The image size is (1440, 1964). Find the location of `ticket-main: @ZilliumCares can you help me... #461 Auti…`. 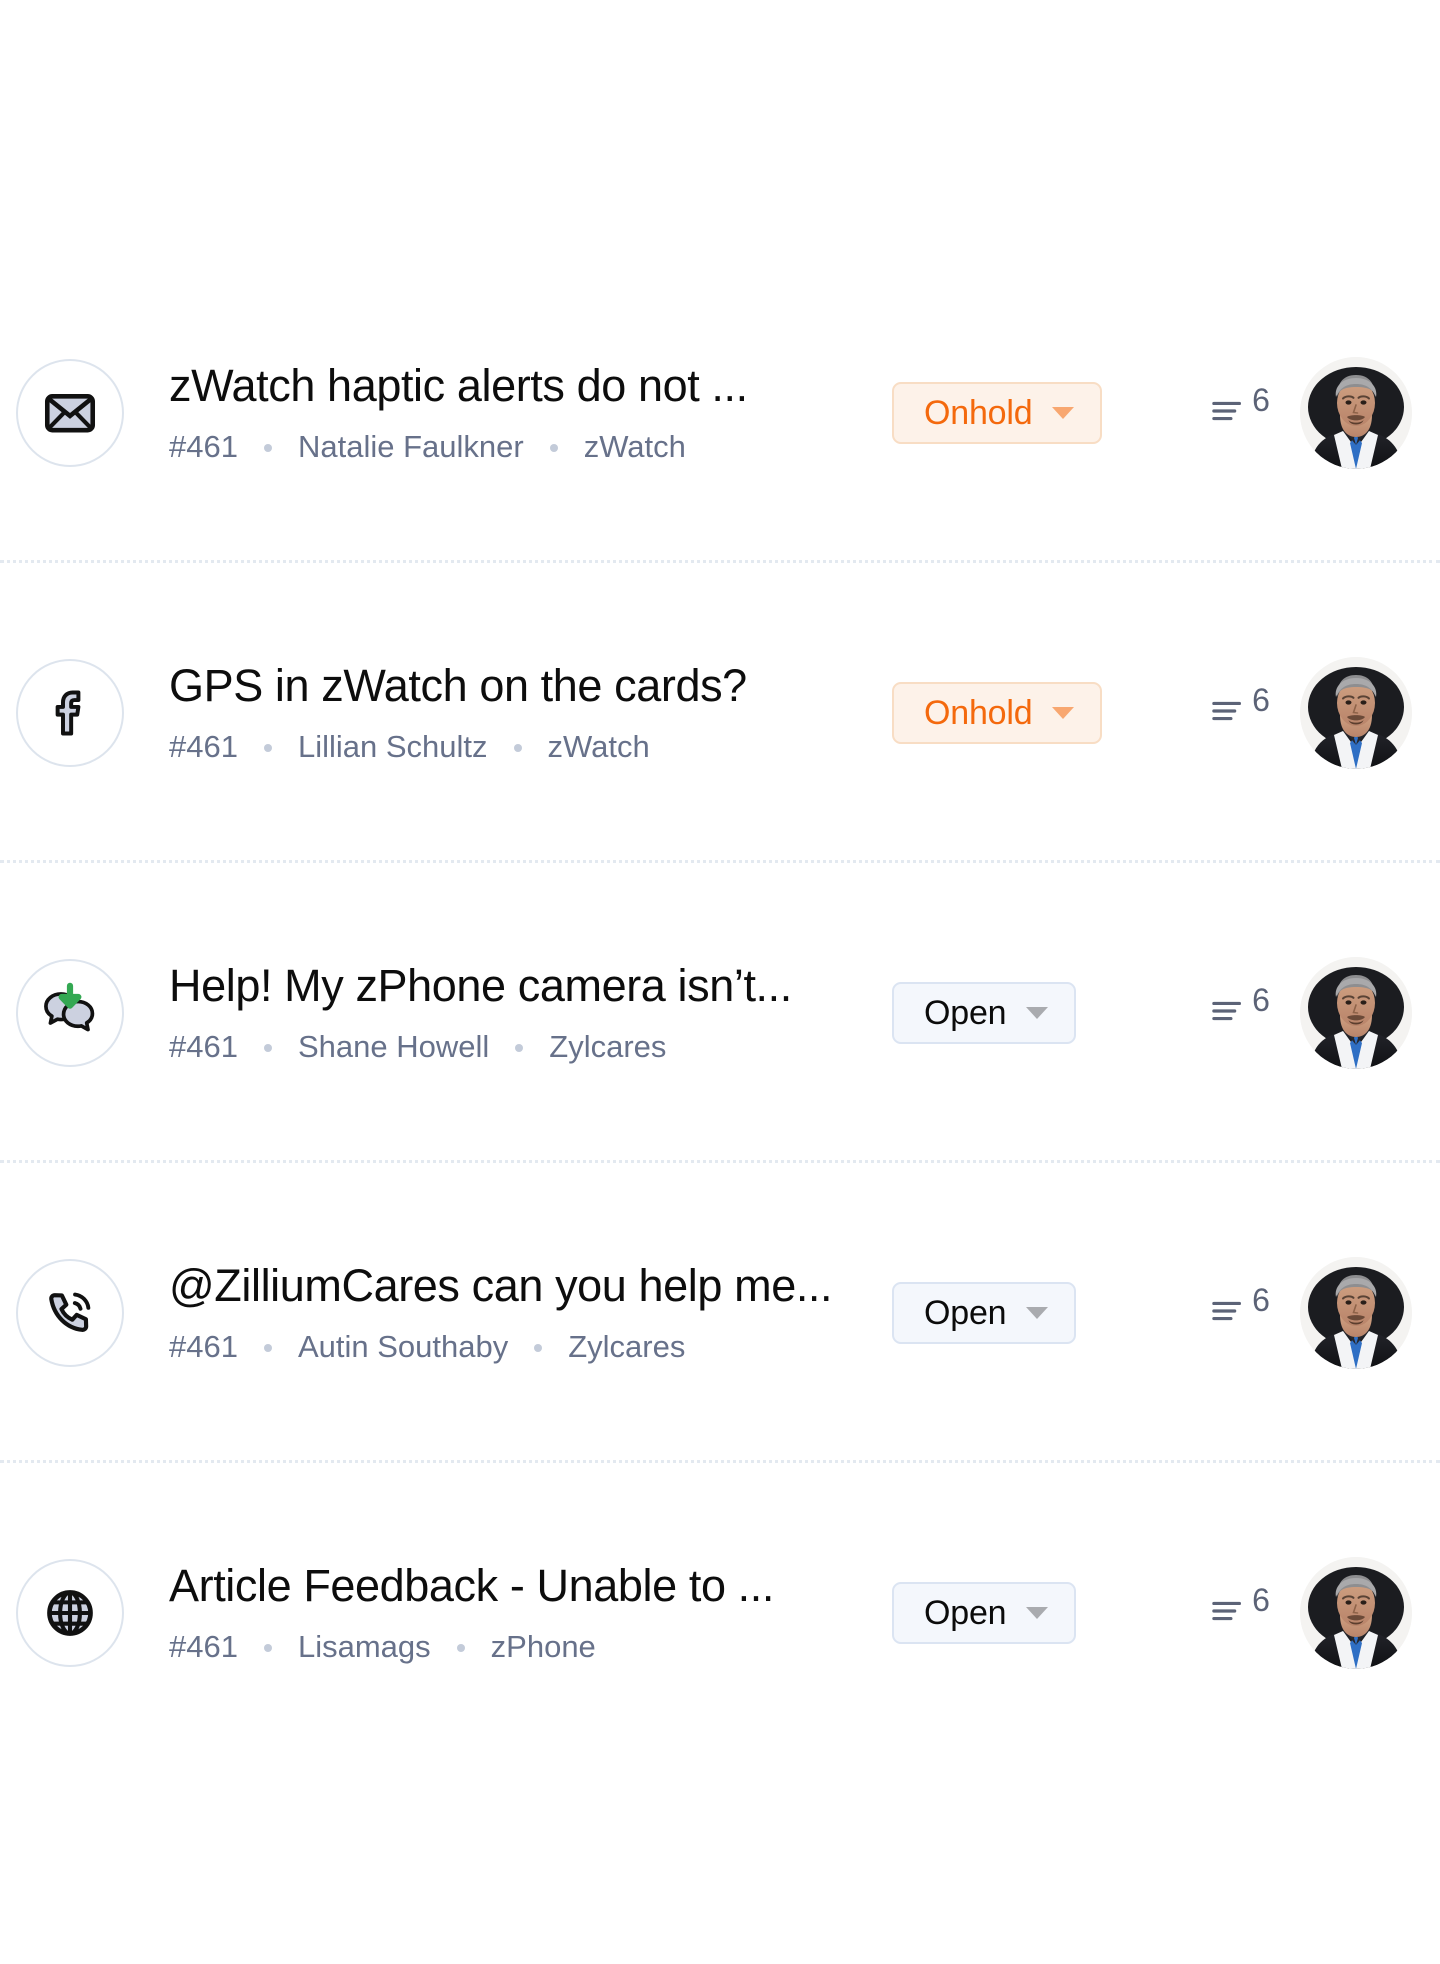

ticket-main: @ZilliumCares can you help me... #461 Auti… is located at coordinates (524, 1313).